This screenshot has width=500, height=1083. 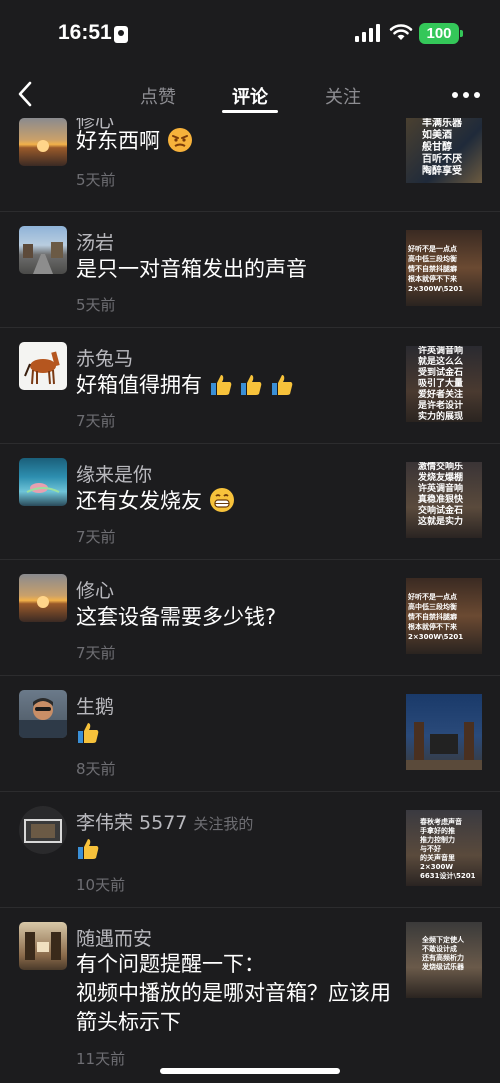 What do you see at coordinates (250, 34) in the screenshot?
I see `status-bar: 16:51 100` at bounding box center [250, 34].